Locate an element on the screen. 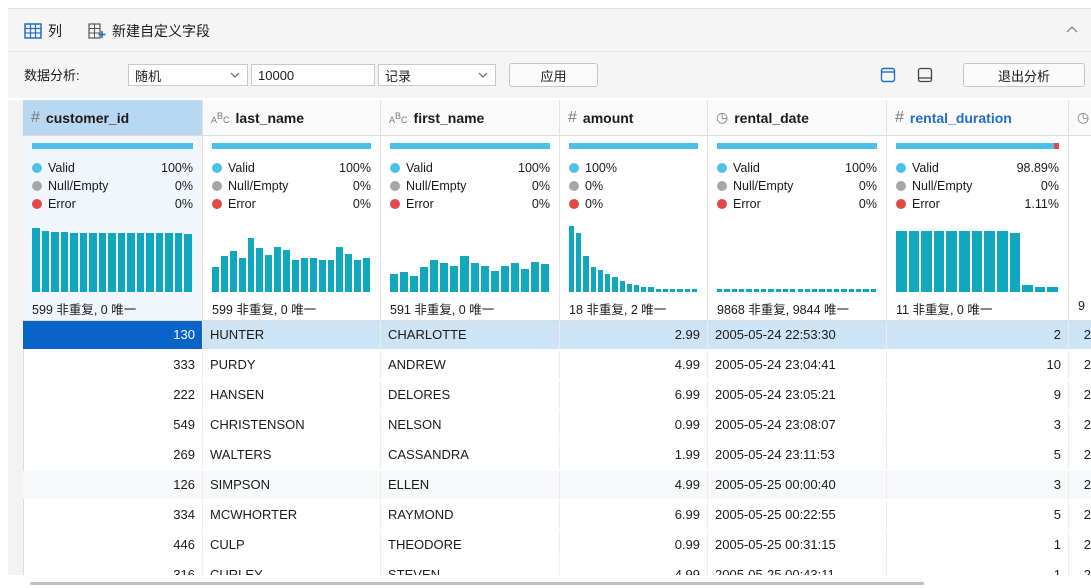 The image size is (1091, 588). column-header-last_name: ABC last_name is located at coordinates (292, 118).